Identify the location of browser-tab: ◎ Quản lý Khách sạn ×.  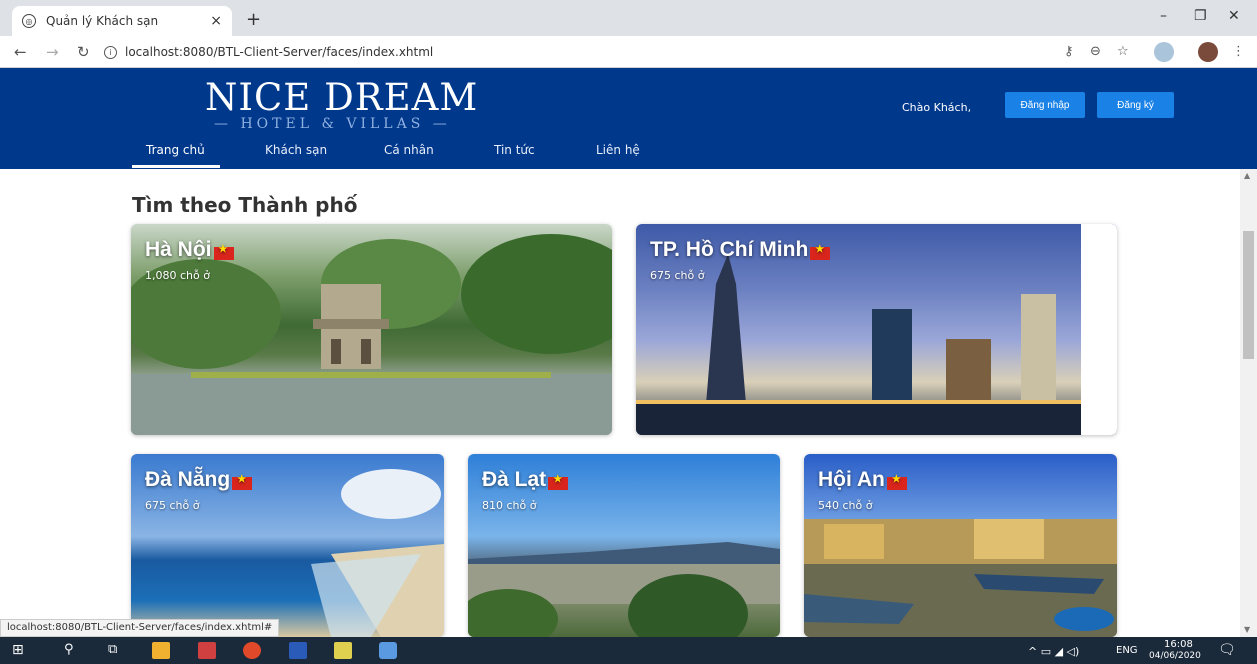
(122, 21).